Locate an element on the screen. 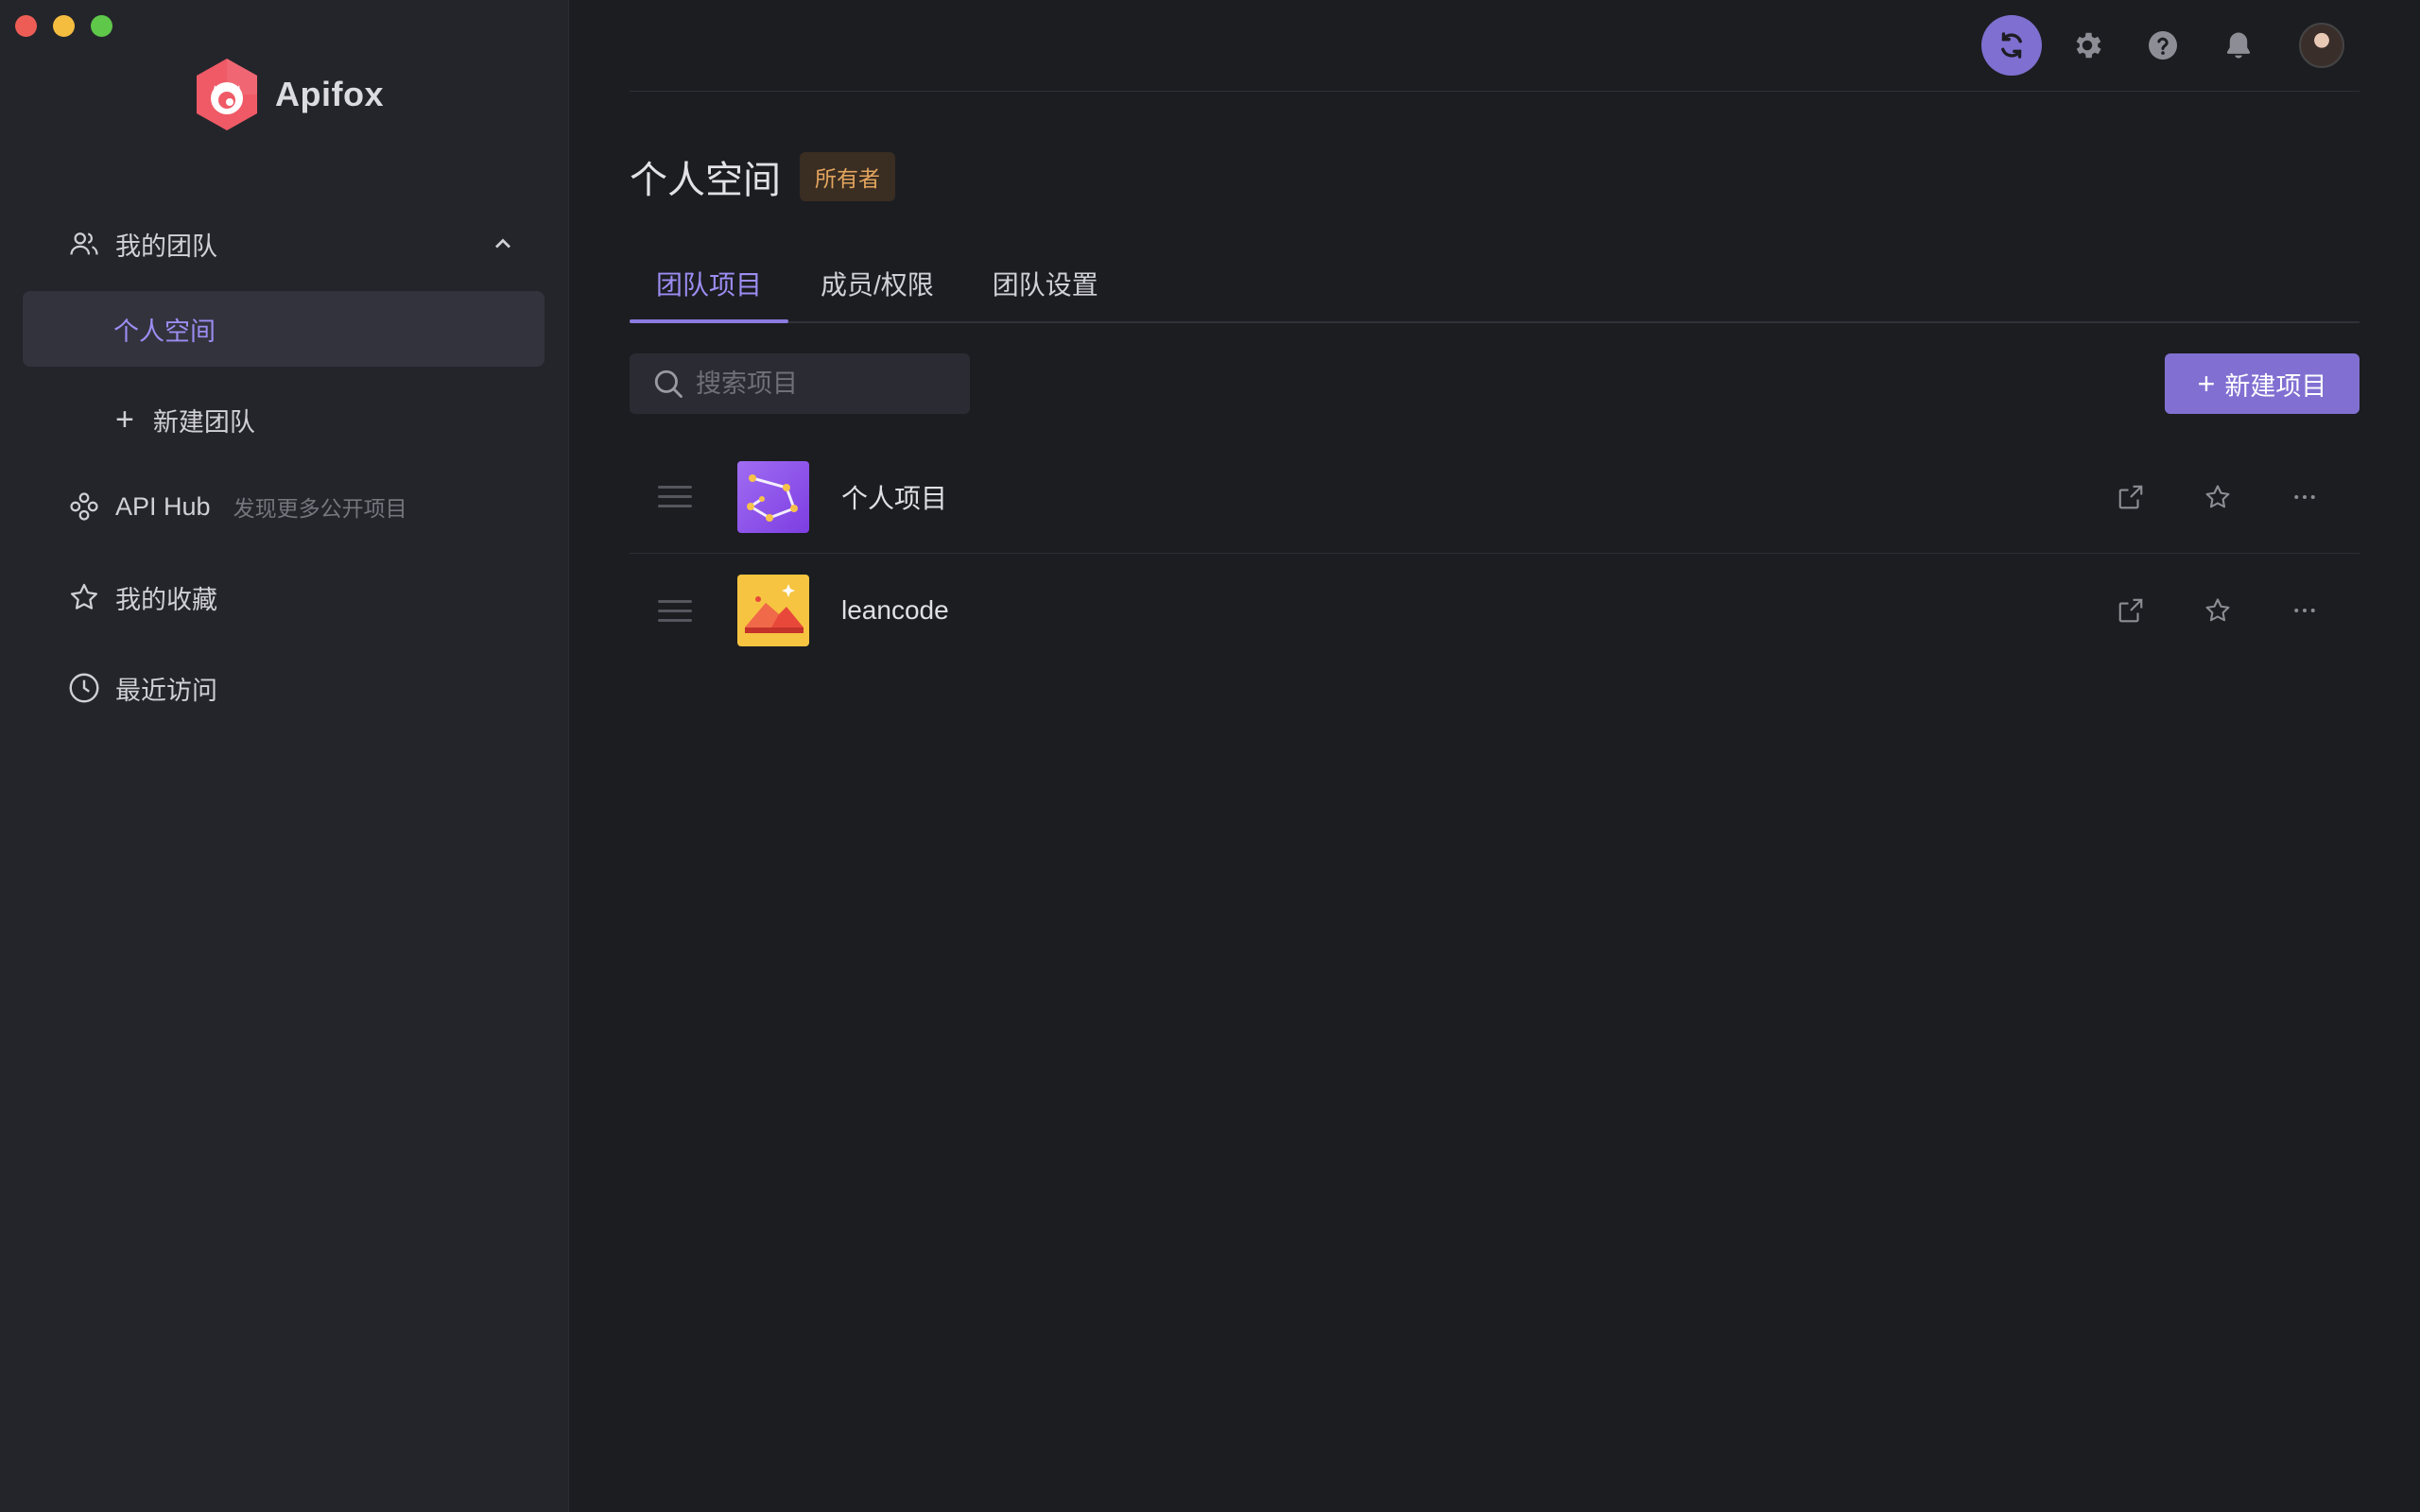 This screenshot has width=2420, height=1512. top-bar-actions is located at coordinates (2170, 45).